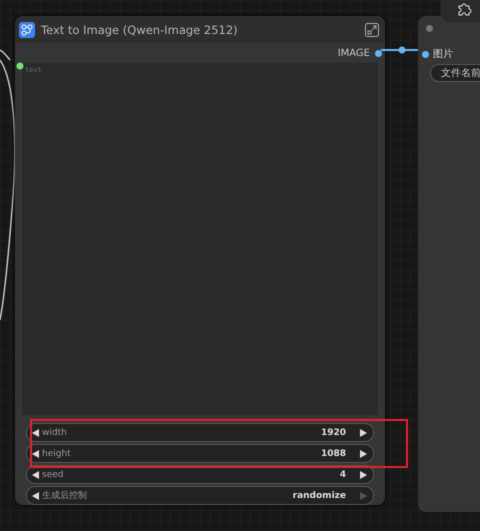 This screenshot has width=480, height=531. Describe the element at coordinates (425, 54) in the screenshot. I see `input-slot` at that location.